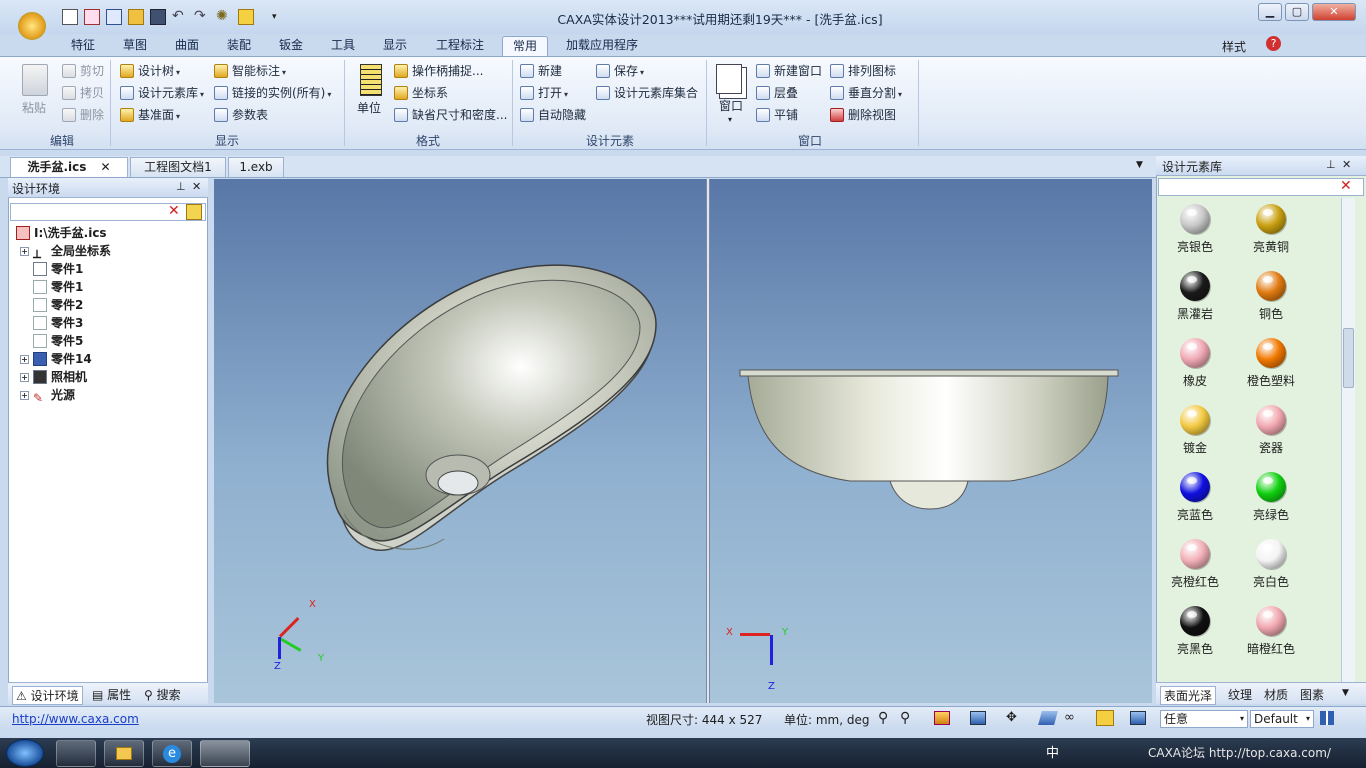 The width and height of the screenshot is (1366, 768). I want to click on doc-tab-basin: 洗手盆.ics ✕, so click(69, 167).